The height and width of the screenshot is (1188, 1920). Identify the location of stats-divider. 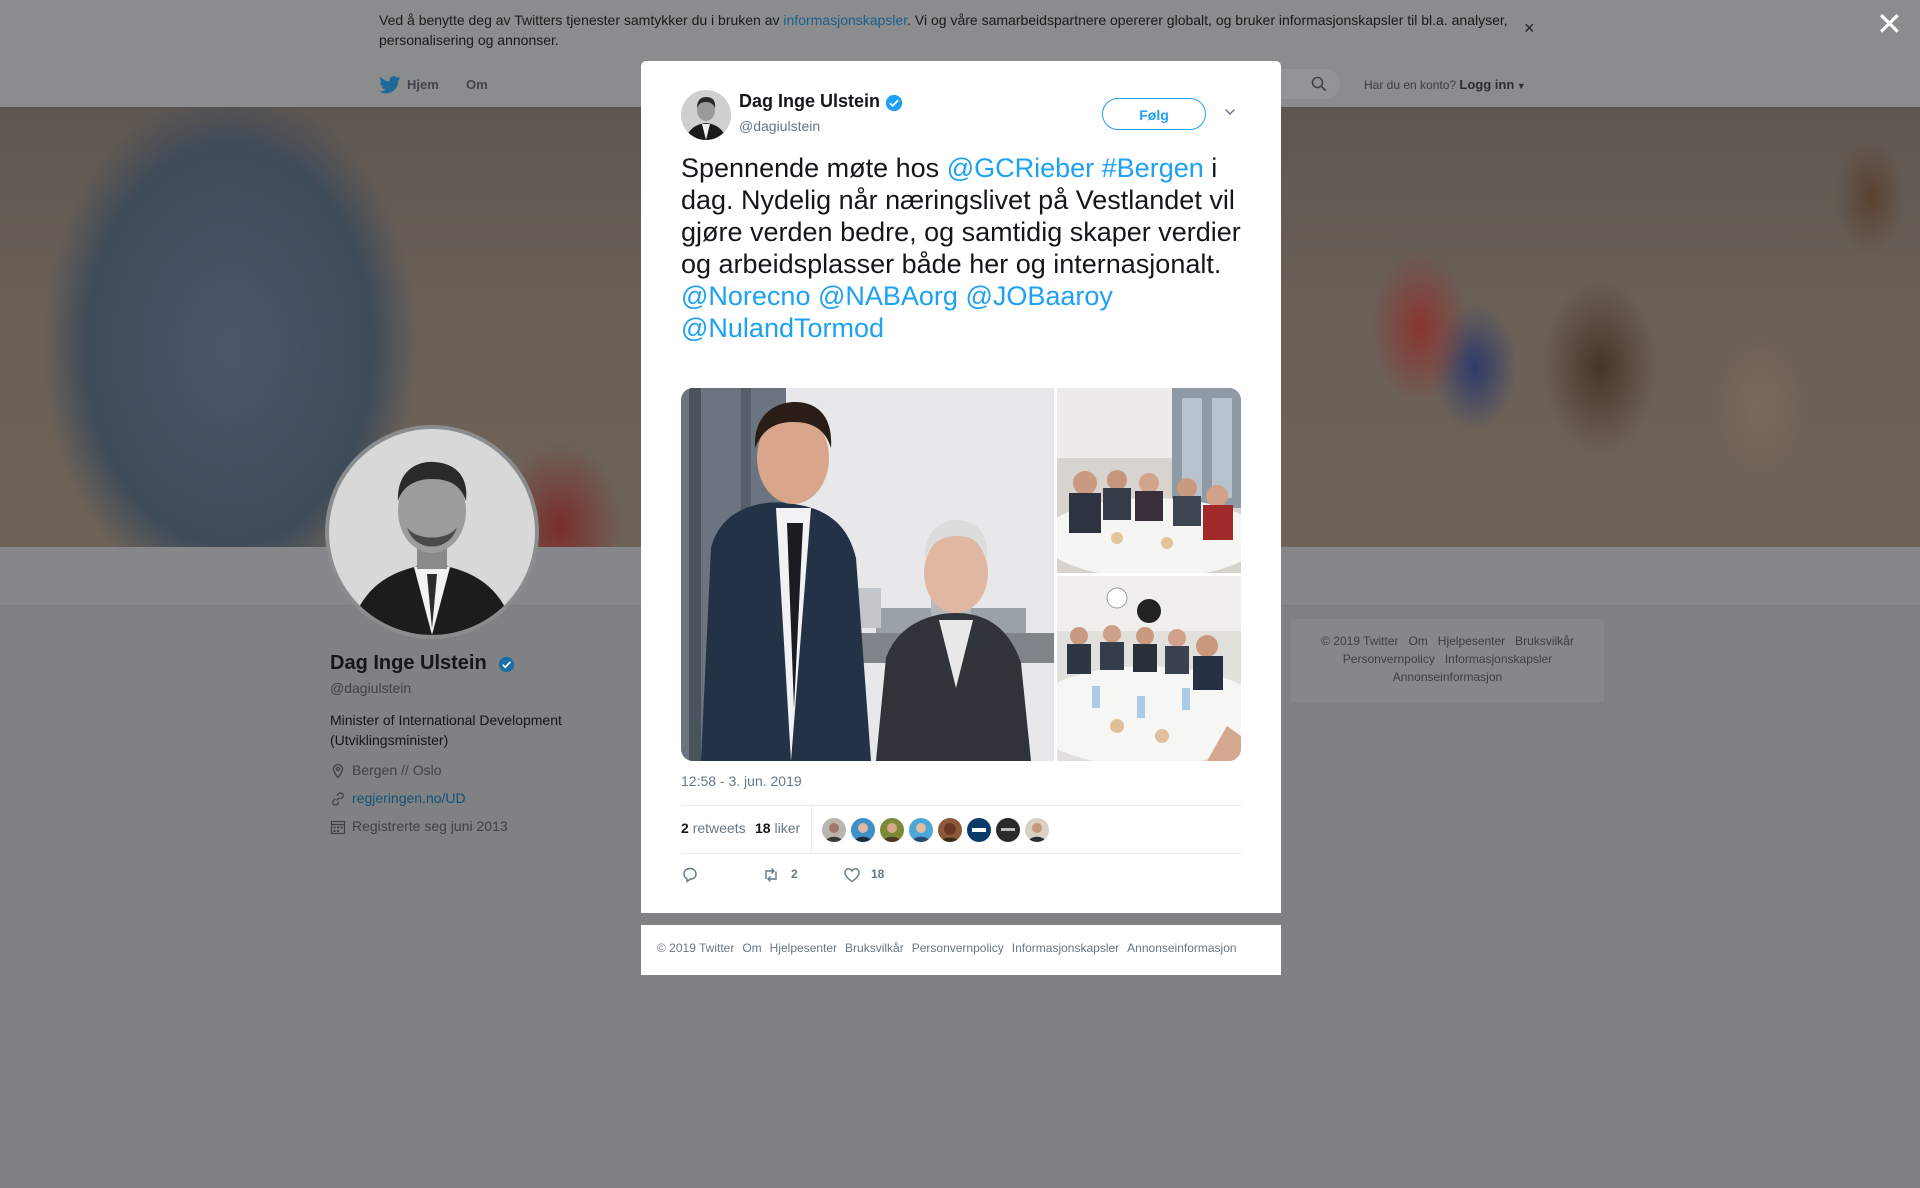
(811, 829).